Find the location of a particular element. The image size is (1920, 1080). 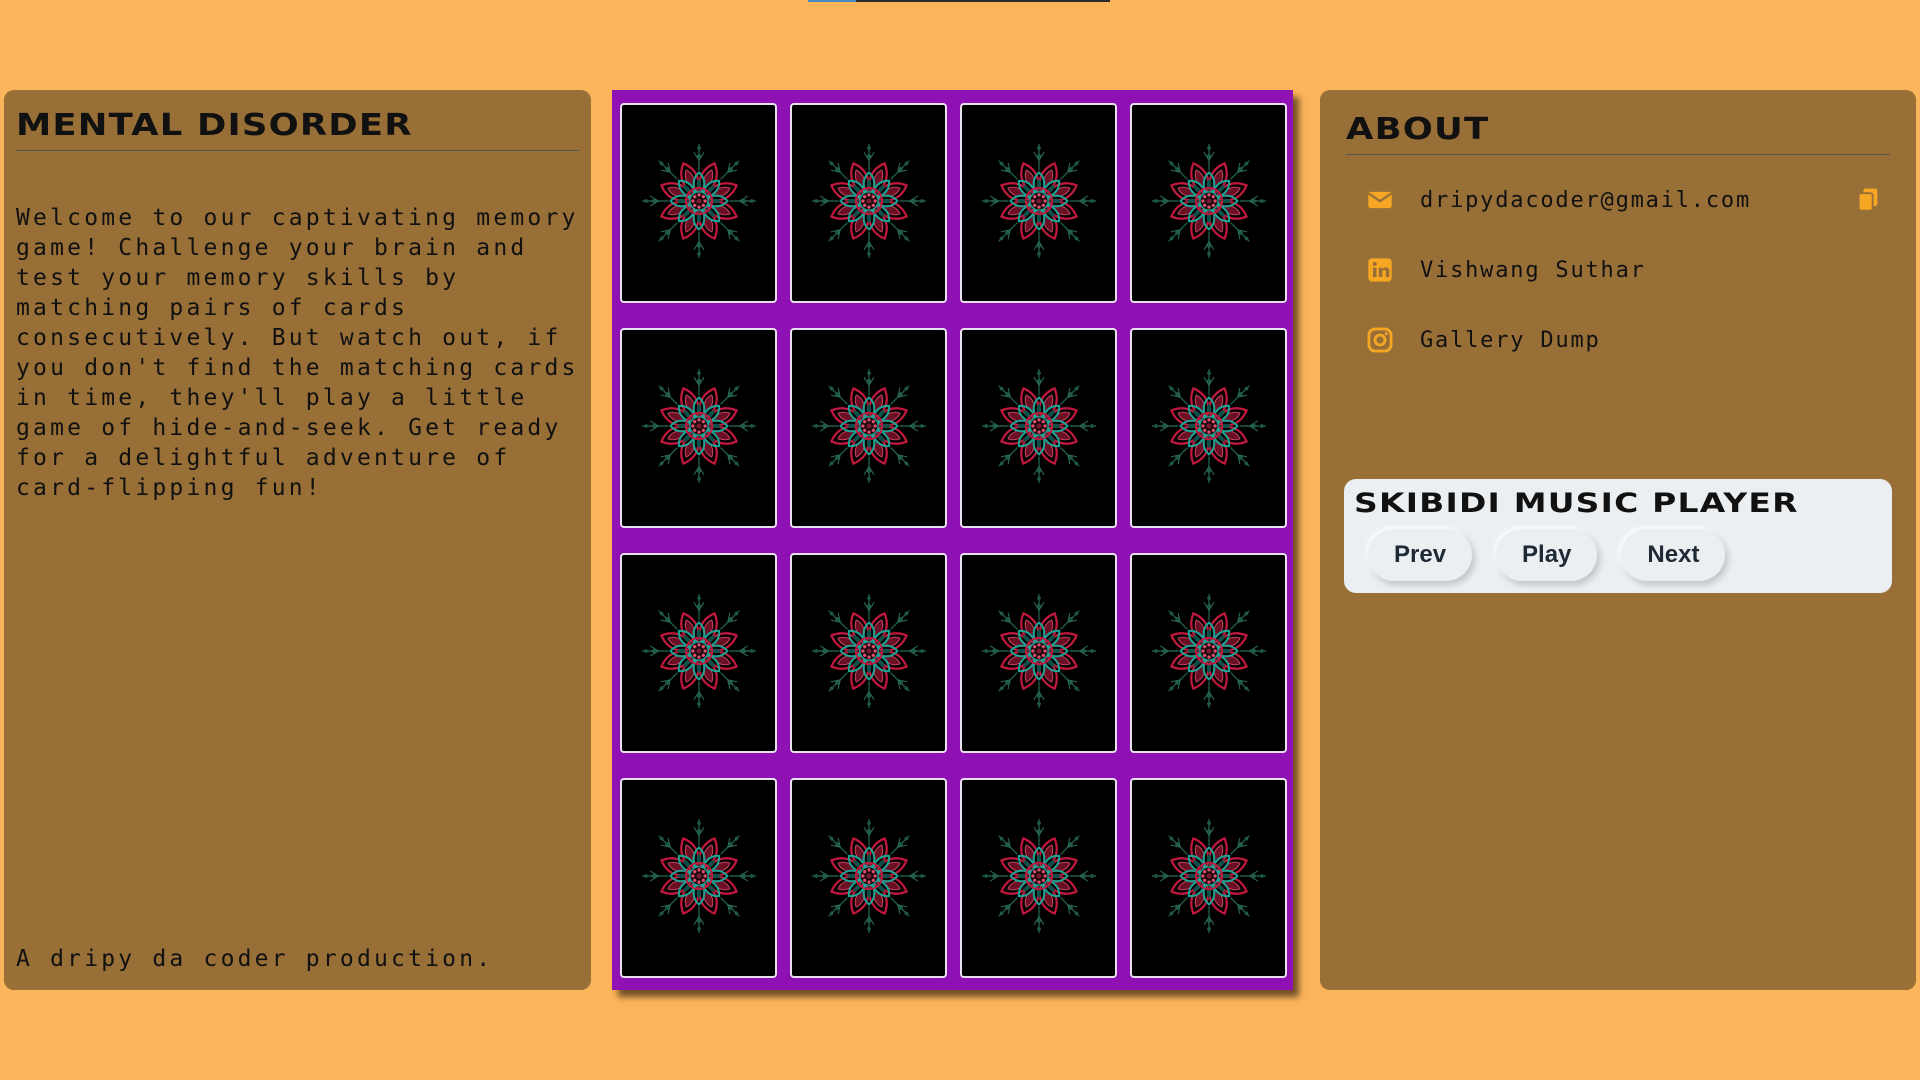

credit-text: A dripy da coder production. is located at coordinates (255, 959).